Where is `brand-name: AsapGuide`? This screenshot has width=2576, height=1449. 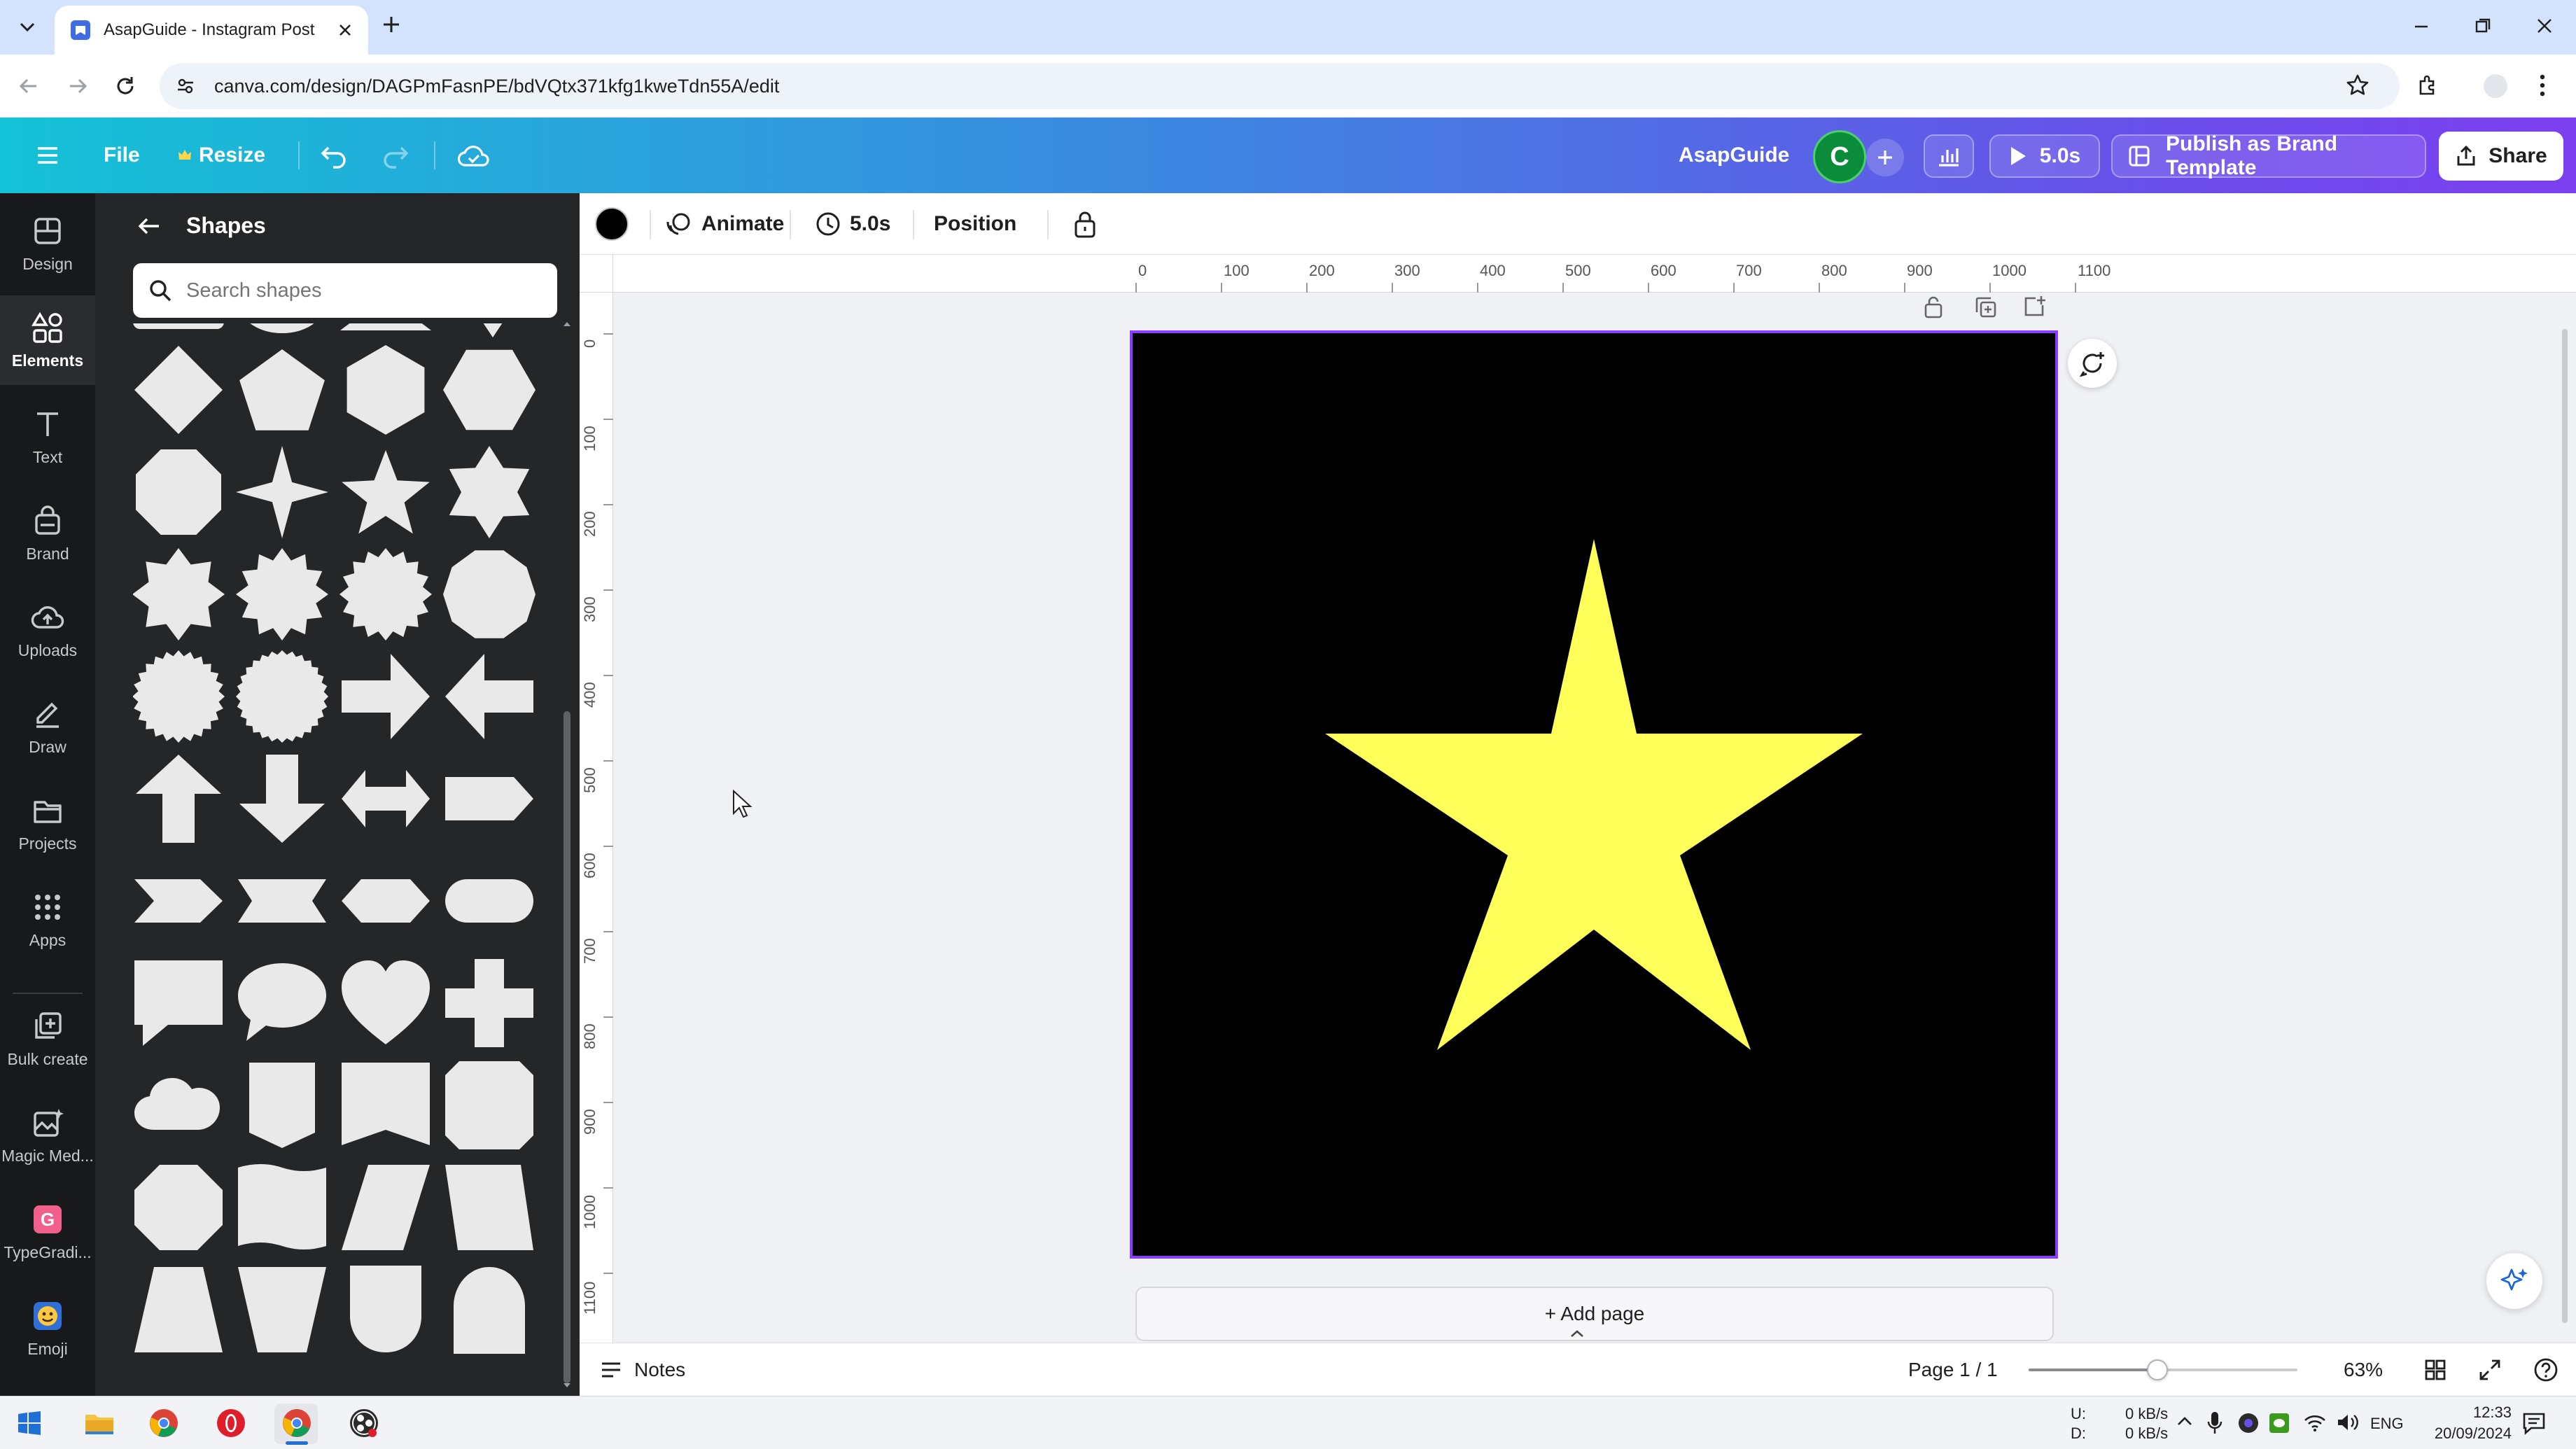
brand-name: AsapGuide is located at coordinates (1734, 155).